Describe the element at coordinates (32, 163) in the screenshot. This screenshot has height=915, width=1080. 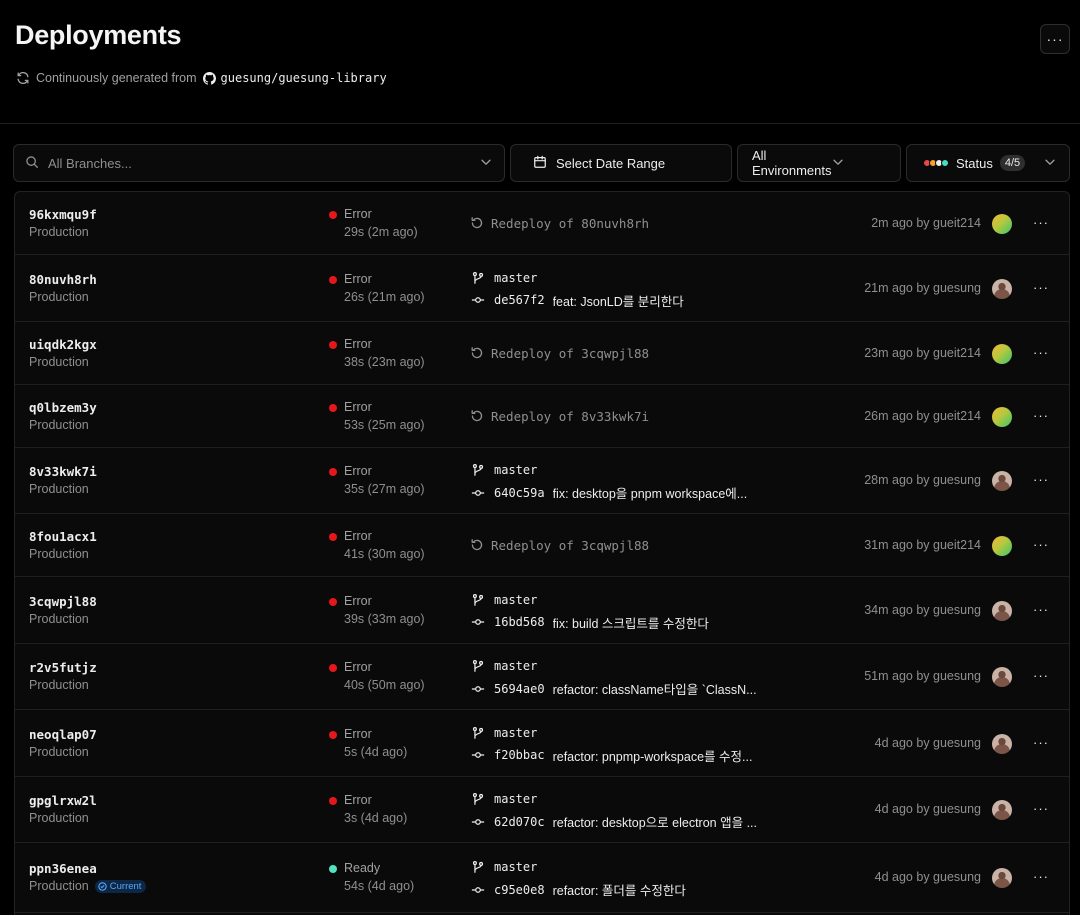
I see `search-icon` at that location.